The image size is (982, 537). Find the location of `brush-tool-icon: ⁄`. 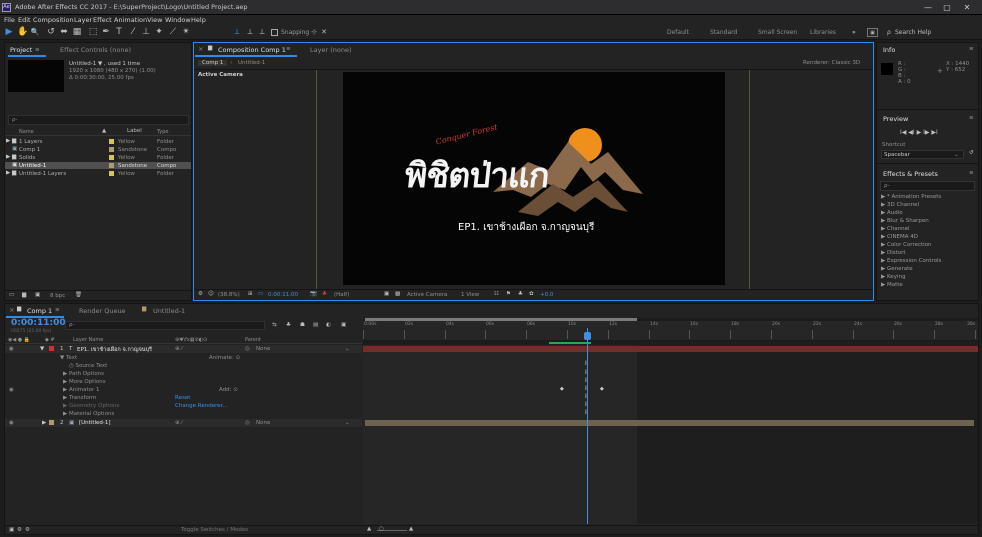

brush-tool-icon: ⁄ is located at coordinates (133, 32).